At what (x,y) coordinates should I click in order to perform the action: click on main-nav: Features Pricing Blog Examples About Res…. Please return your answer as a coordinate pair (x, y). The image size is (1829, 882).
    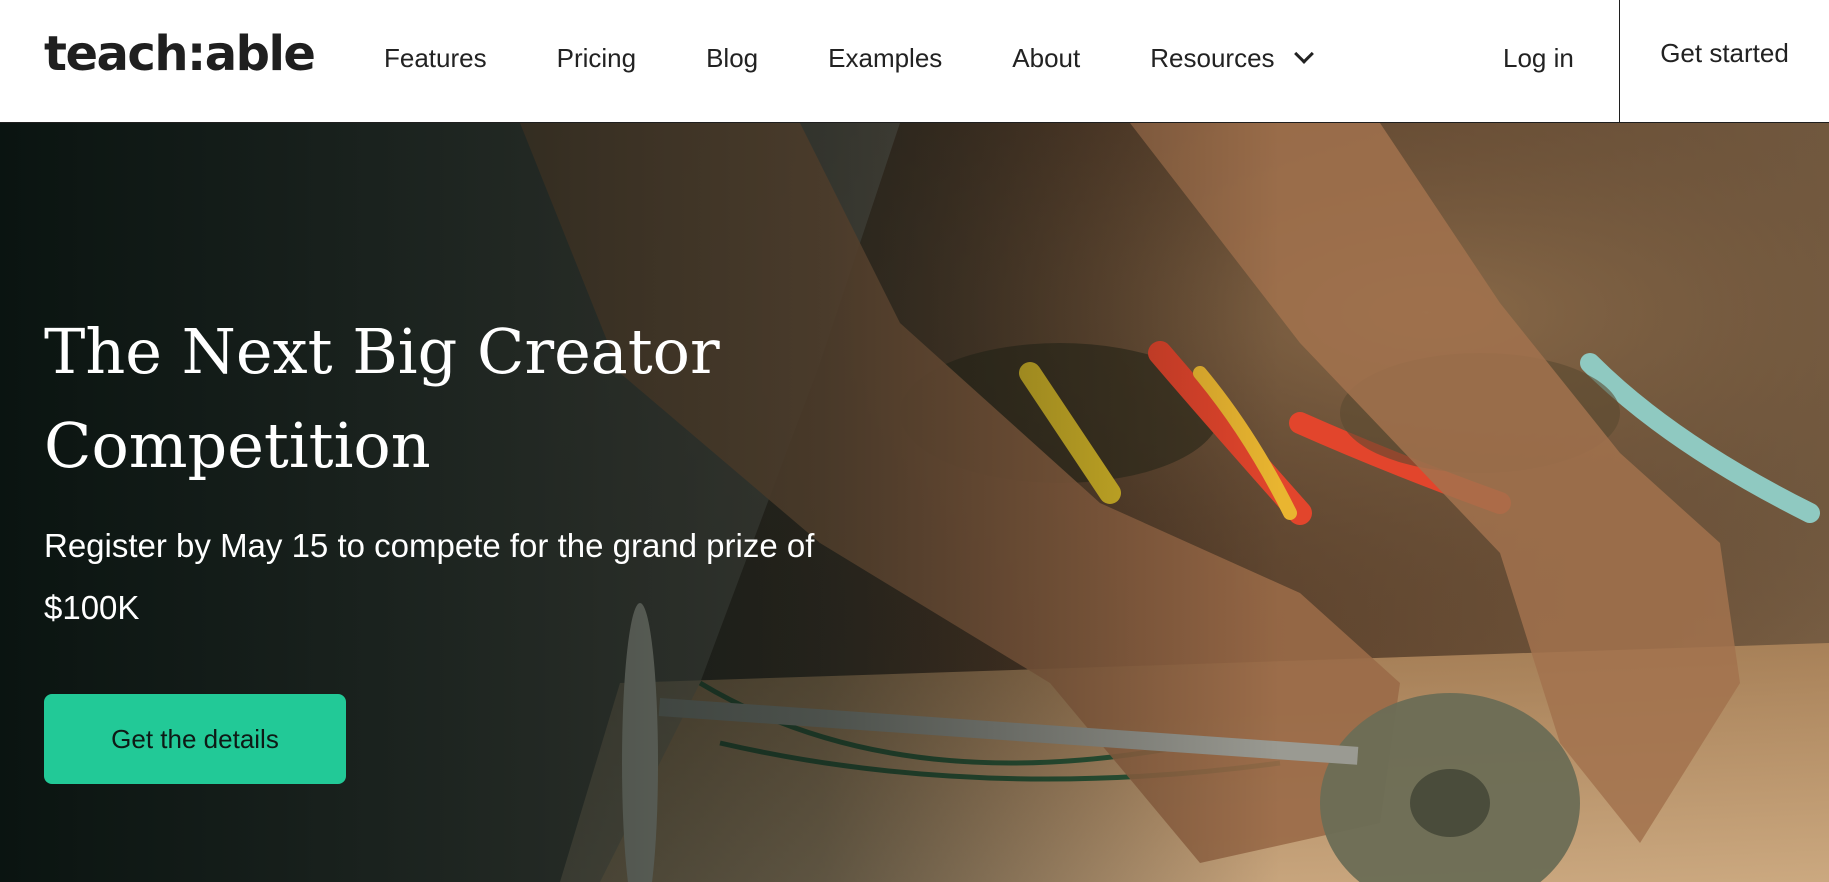
    Looking at the image, I should click on (849, 58).